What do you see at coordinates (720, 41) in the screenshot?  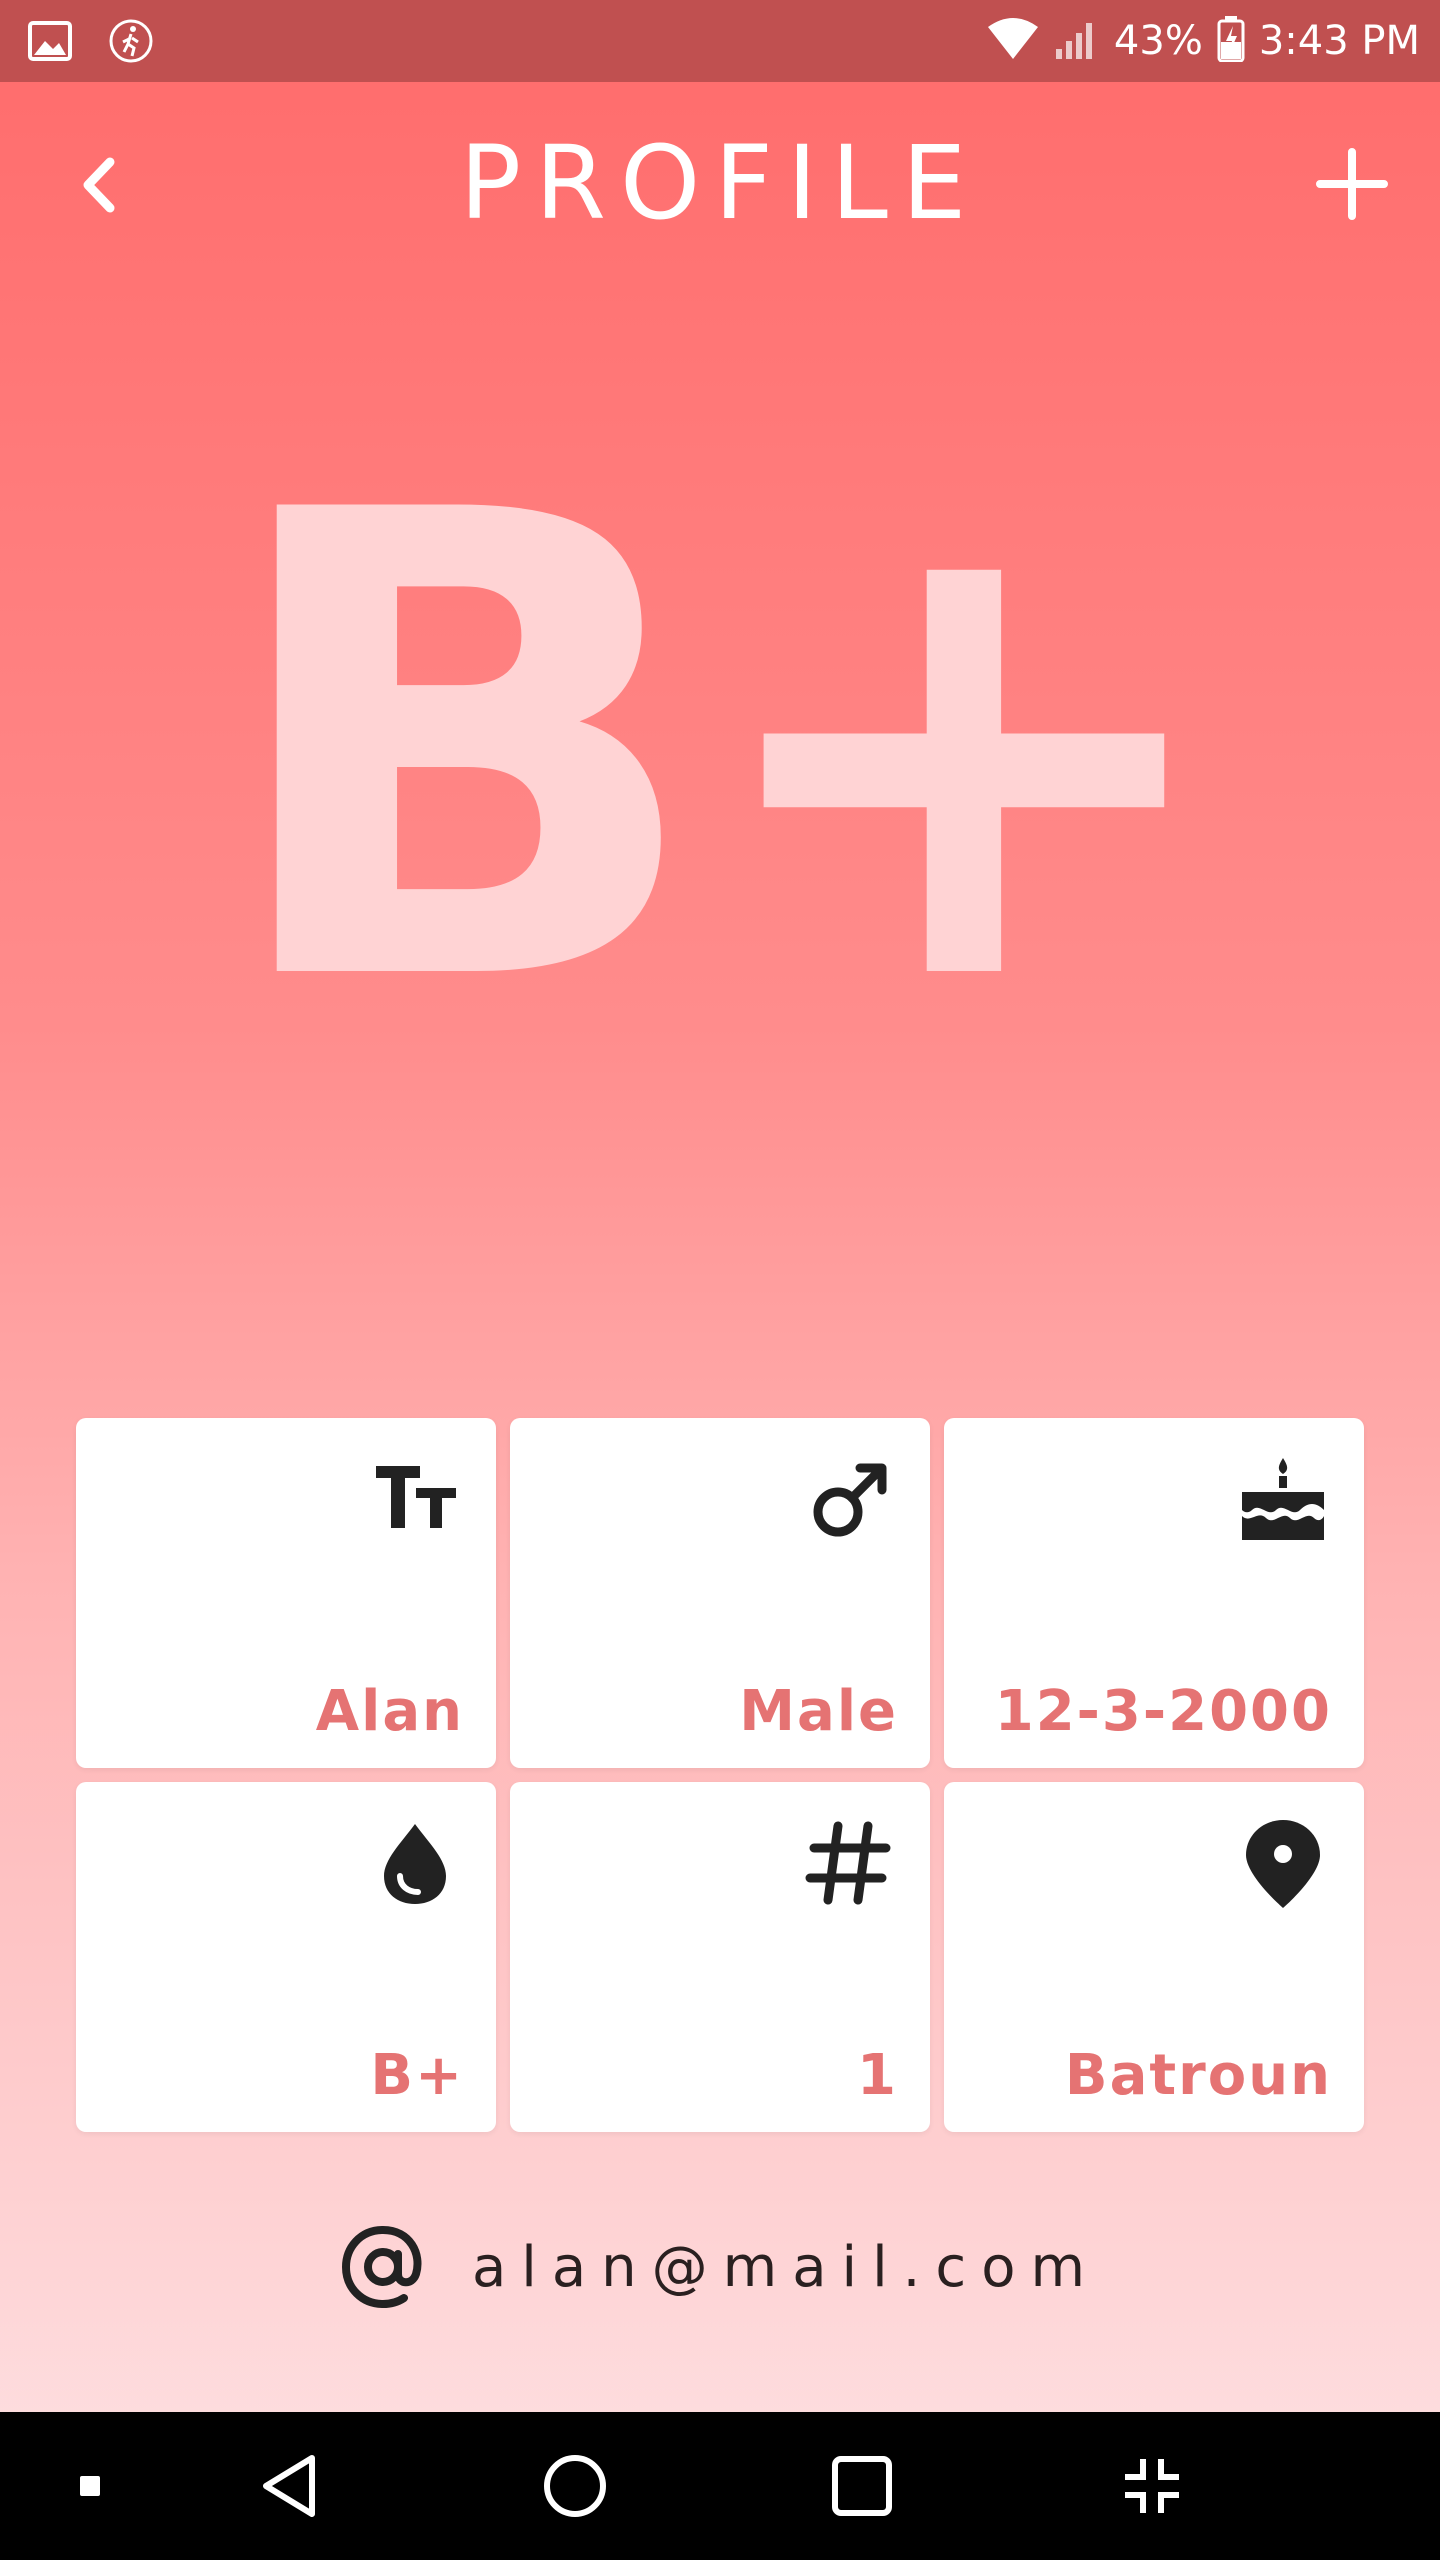 I see `status-bar: 43% 3:43 PM` at bounding box center [720, 41].